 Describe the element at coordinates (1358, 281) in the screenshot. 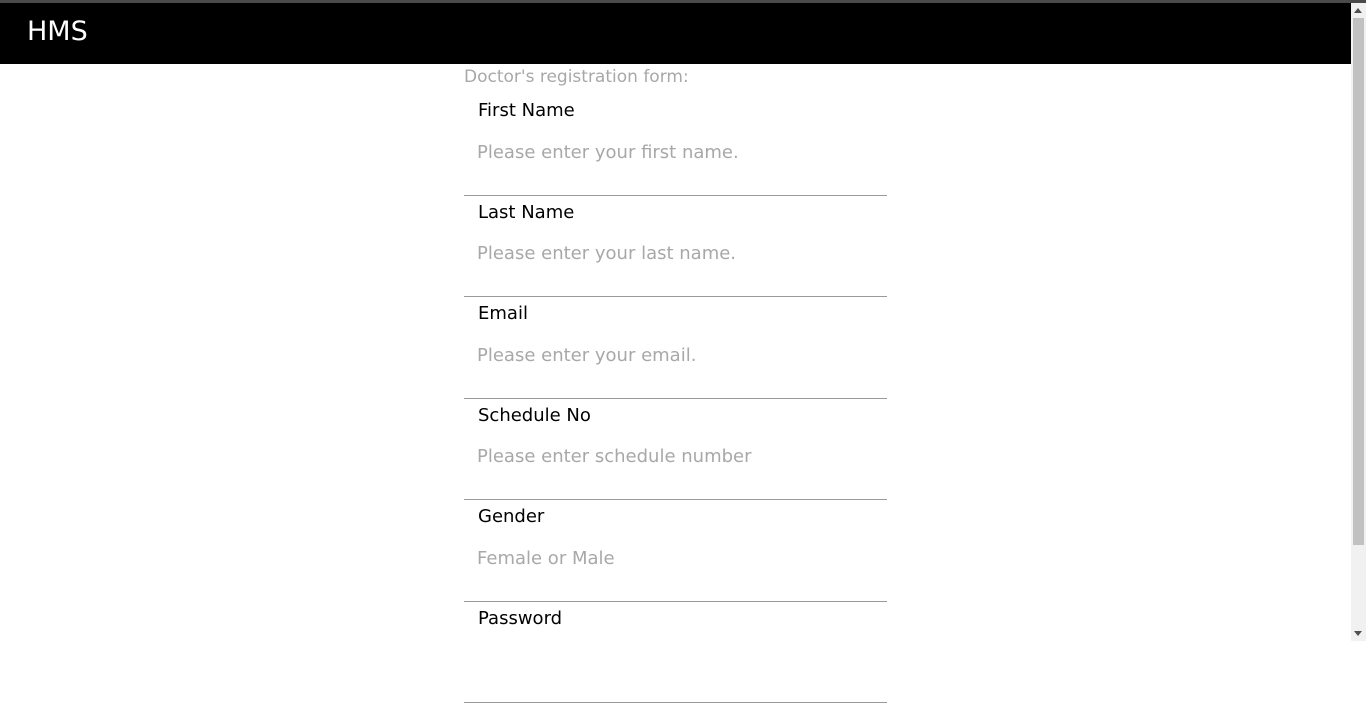

I see `scrollbar-thumb` at that location.